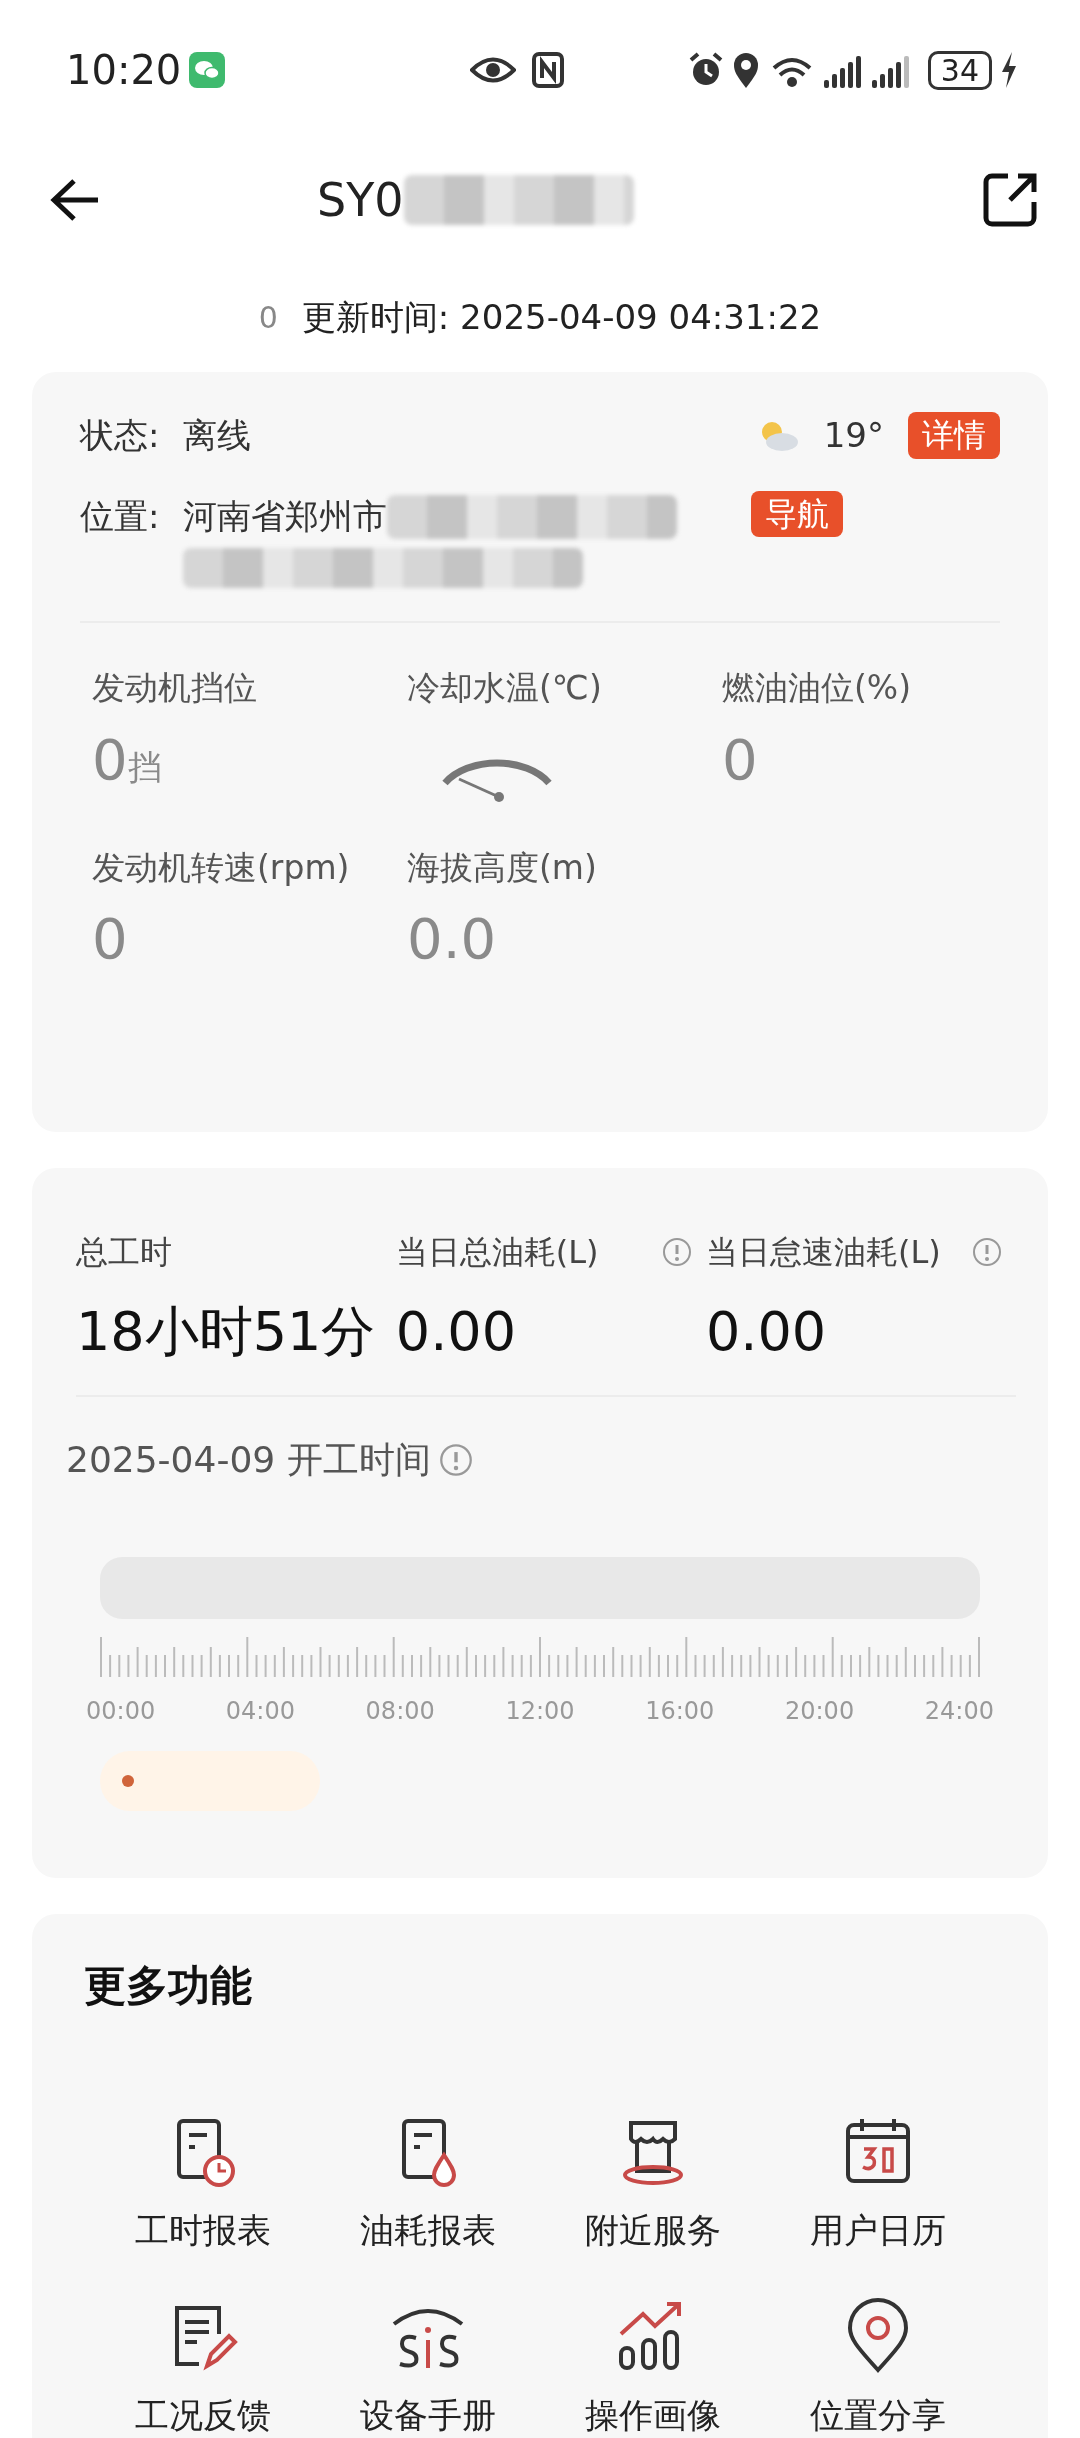 This screenshot has height=2438, width=1080. I want to click on temperature: 19°, so click(853, 435).